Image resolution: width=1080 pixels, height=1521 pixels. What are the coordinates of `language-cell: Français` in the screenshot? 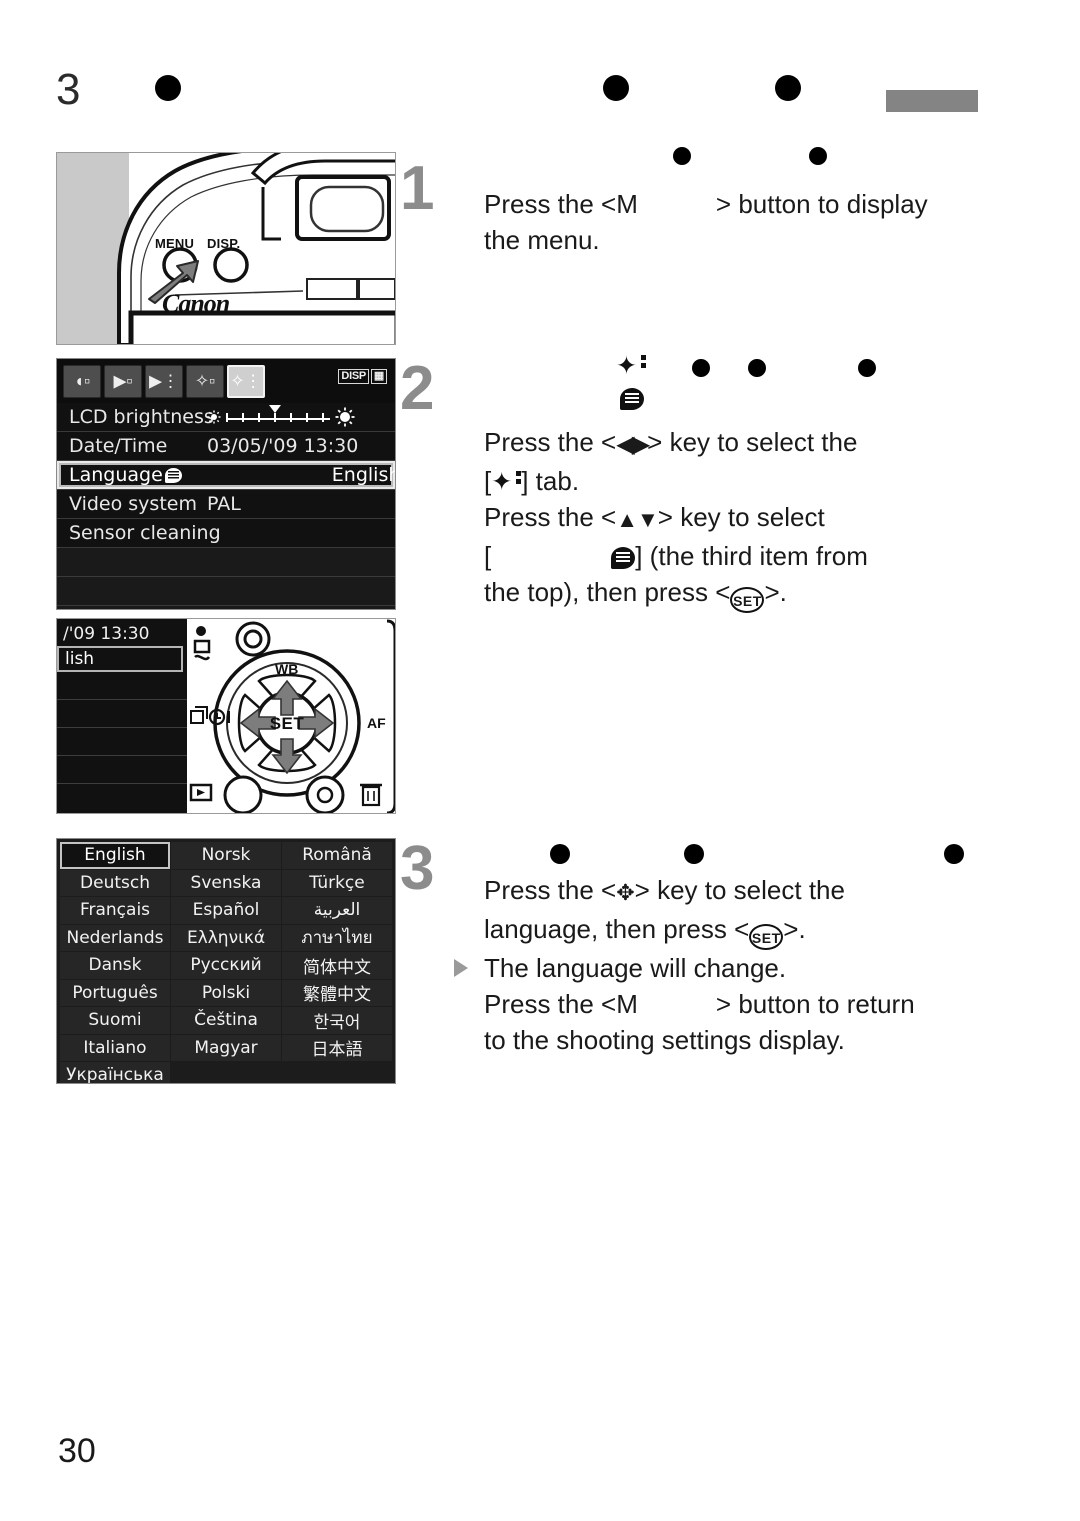 It's located at (115, 910).